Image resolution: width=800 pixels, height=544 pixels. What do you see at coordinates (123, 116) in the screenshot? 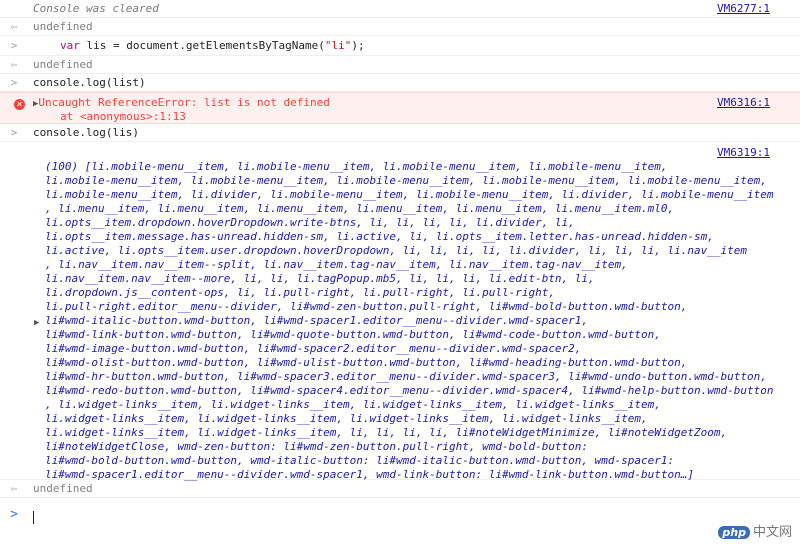
I see `error-stack: at <anonymous>:1:13` at bounding box center [123, 116].